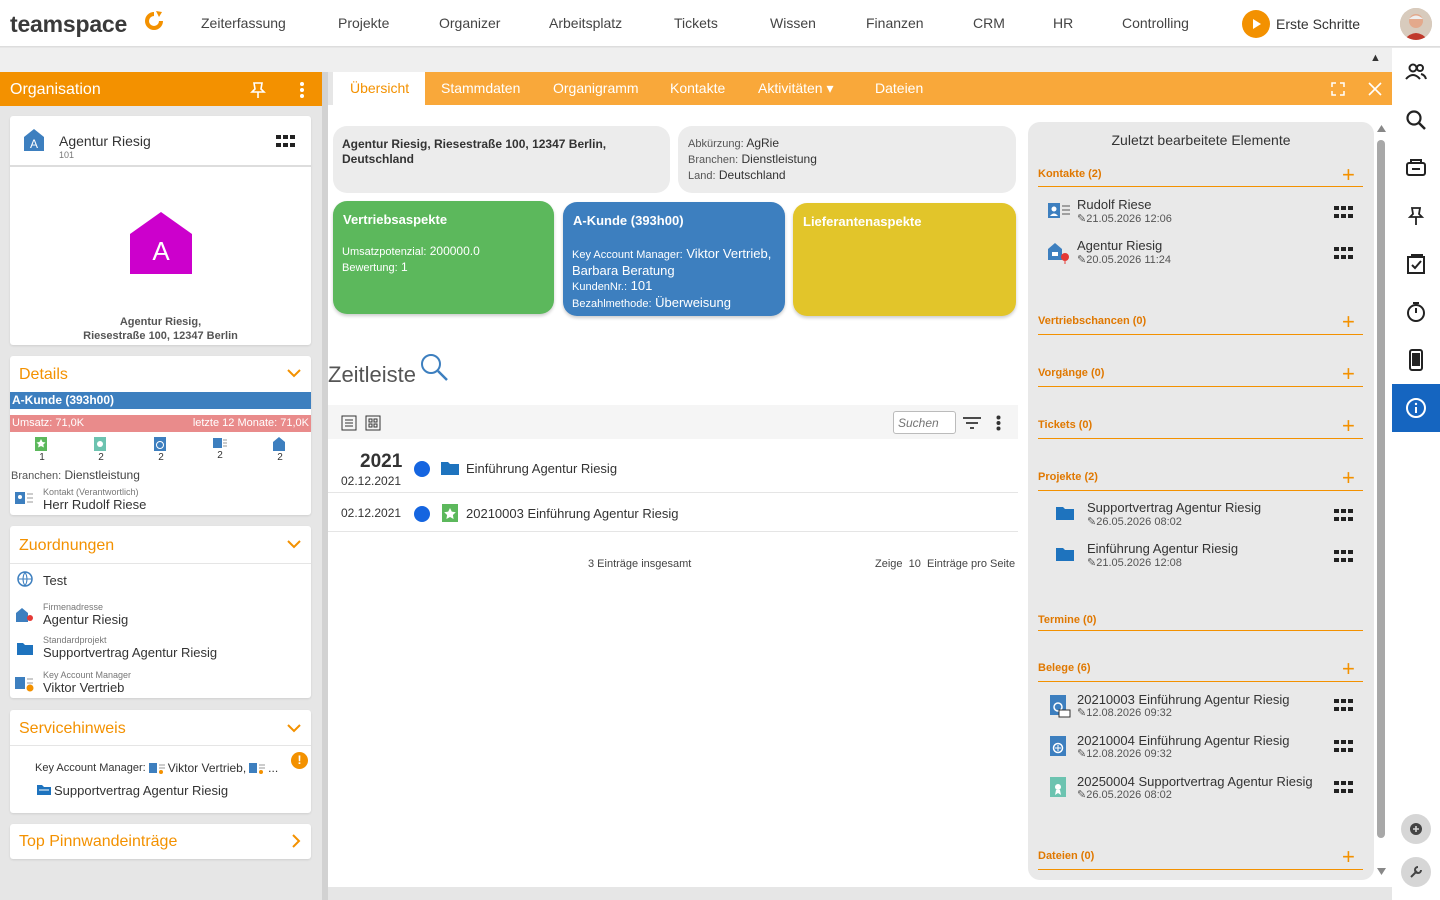  Describe the element at coordinates (299, 760) in the screenshot. I see `alert-icon: !` at that location.